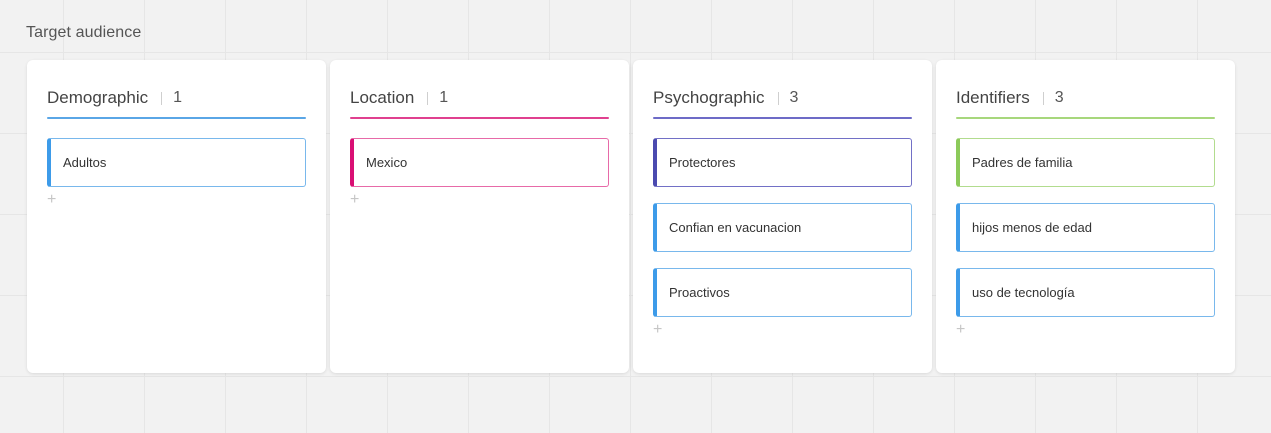  What do you see at coordinates (382, 98) in the screenshot?
I see `column-title: Location` at bounding box center [382, 98].